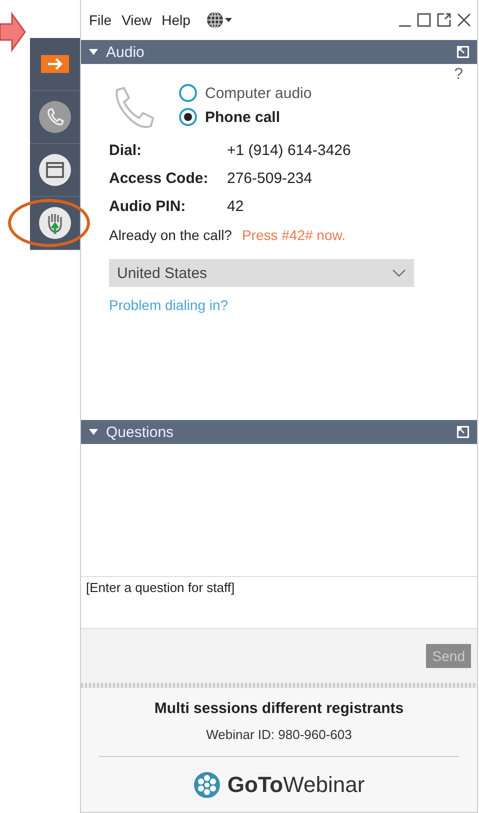 The width and height of the screenshot is (479, 813). I want to click on section-header: Questions, so click(279, 432).